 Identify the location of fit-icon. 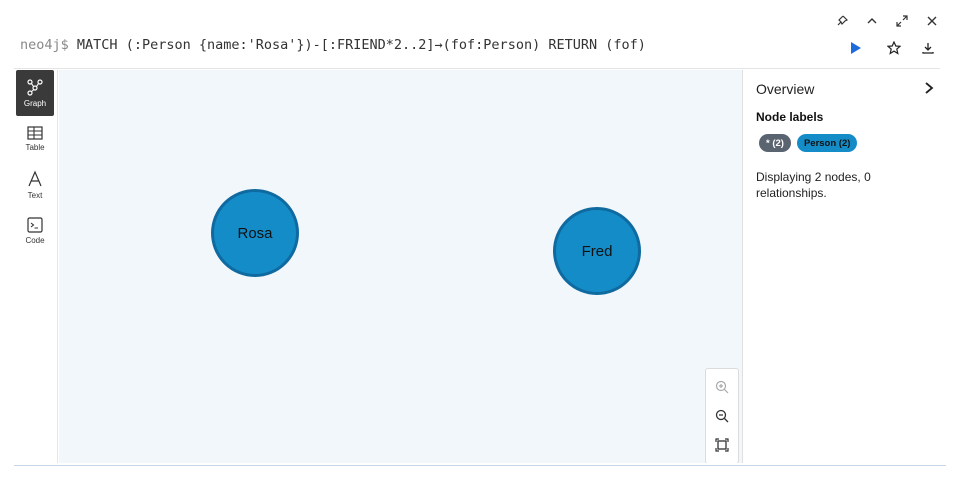
(722, 445).